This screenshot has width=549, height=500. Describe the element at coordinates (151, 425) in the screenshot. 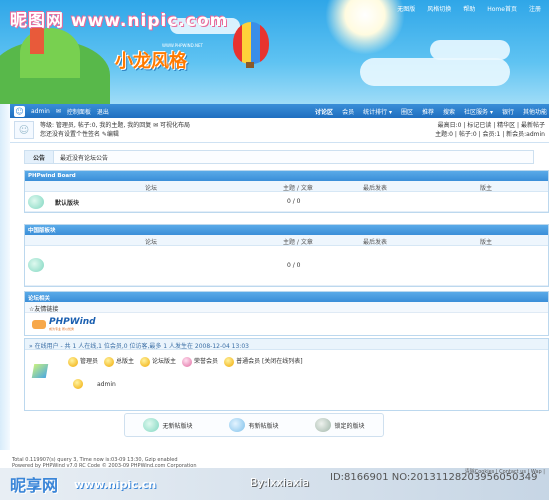

I see `no-new-icon` at that location.